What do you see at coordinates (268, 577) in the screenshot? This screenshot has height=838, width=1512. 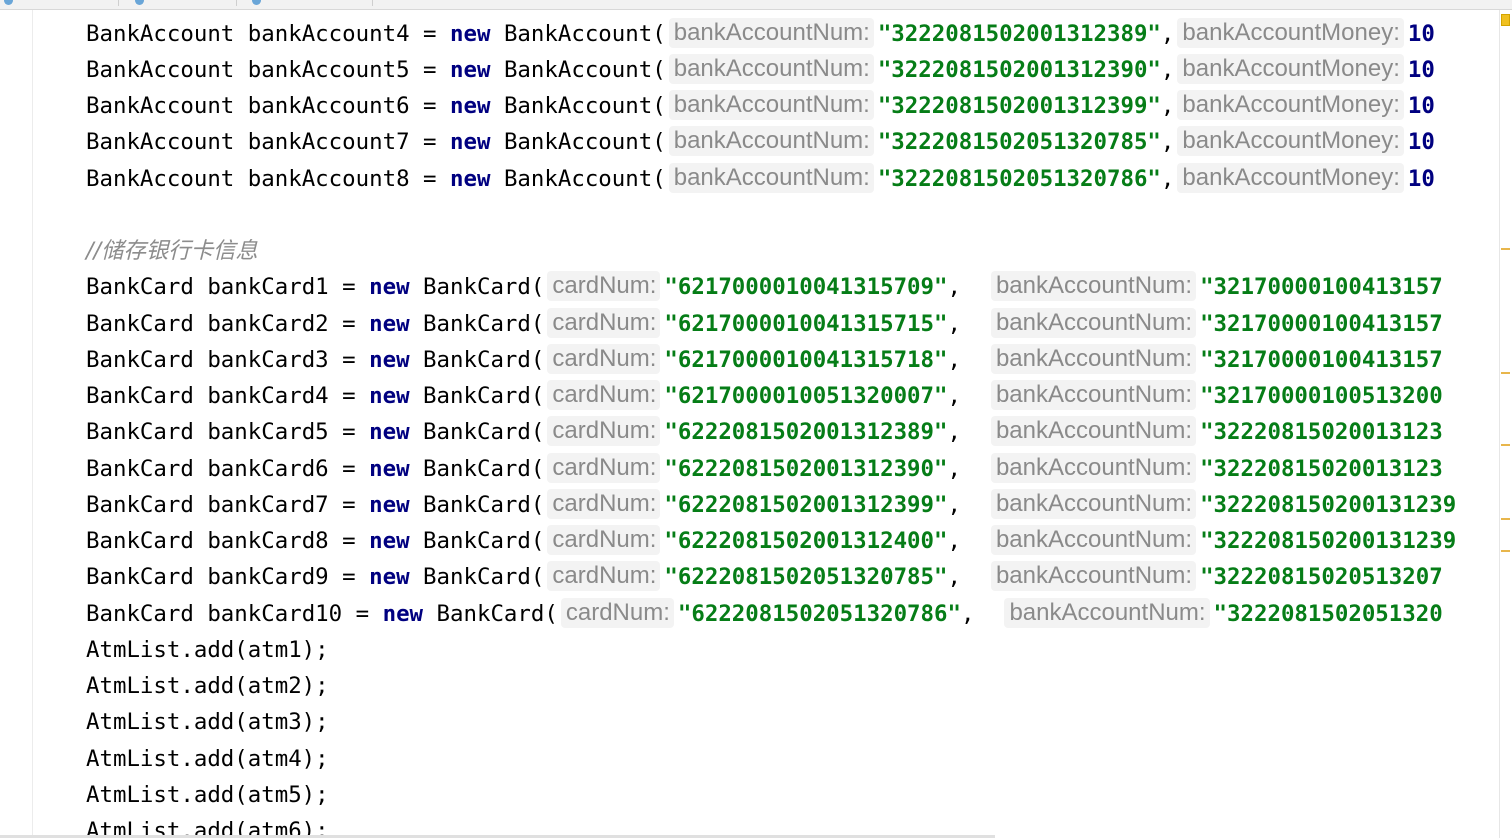 I see `variable-name: bankCard9` at bounding box center [268, 577].